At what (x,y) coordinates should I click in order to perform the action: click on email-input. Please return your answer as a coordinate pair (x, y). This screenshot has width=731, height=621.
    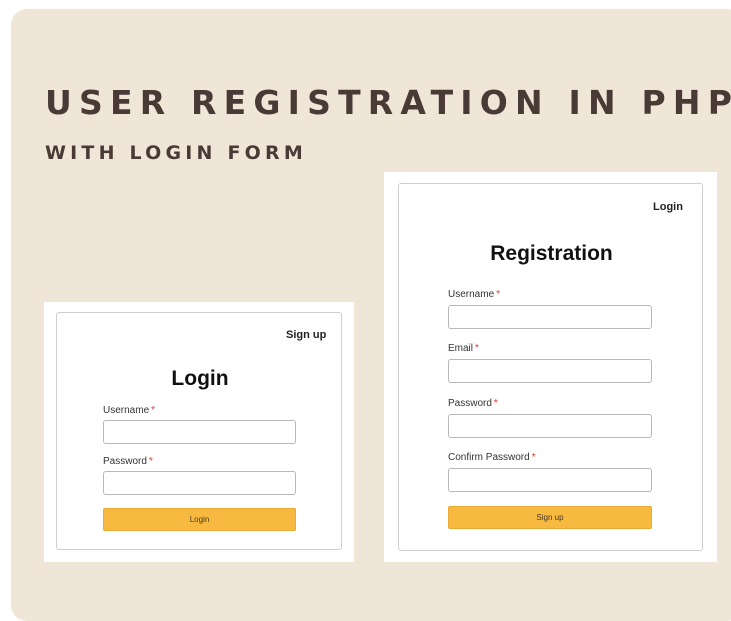
    Looking at the image, I should click on (550, 371).